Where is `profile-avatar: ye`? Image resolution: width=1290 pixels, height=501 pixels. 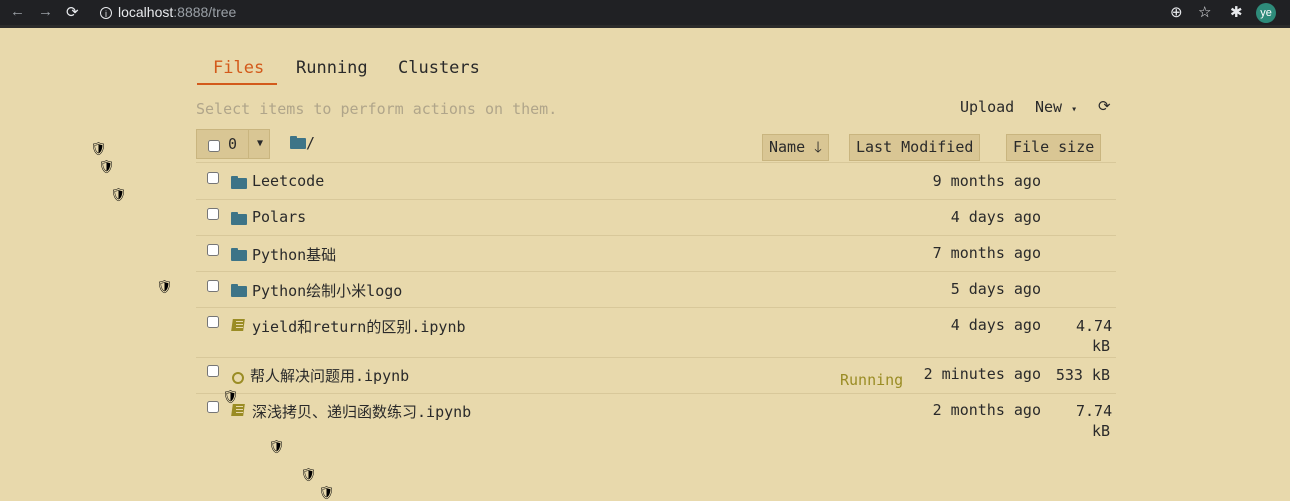
profile-avatar: ye is located at coordinates (1266, 13).